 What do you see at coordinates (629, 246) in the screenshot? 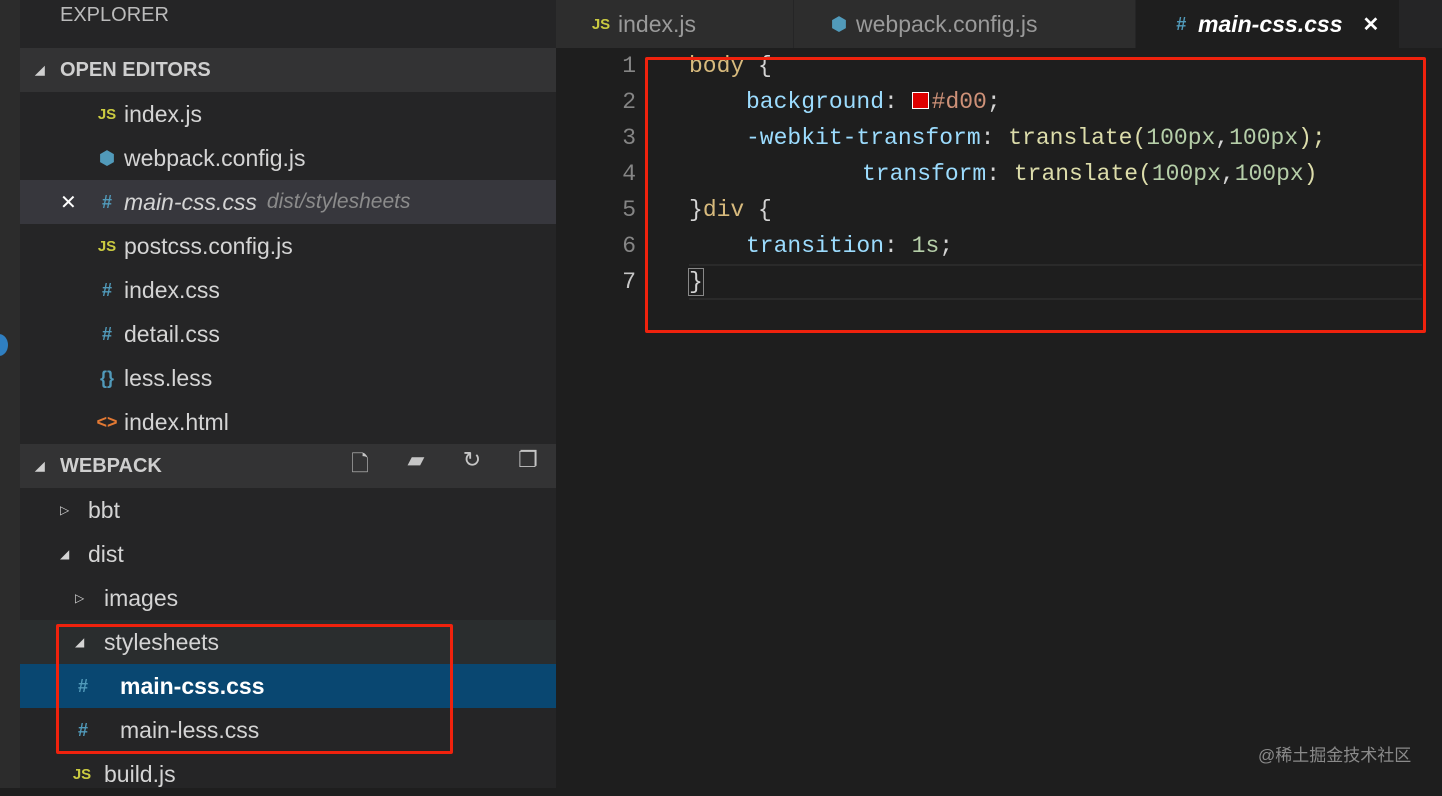
I see `line-number: 6` at bounding box center [629, 246].